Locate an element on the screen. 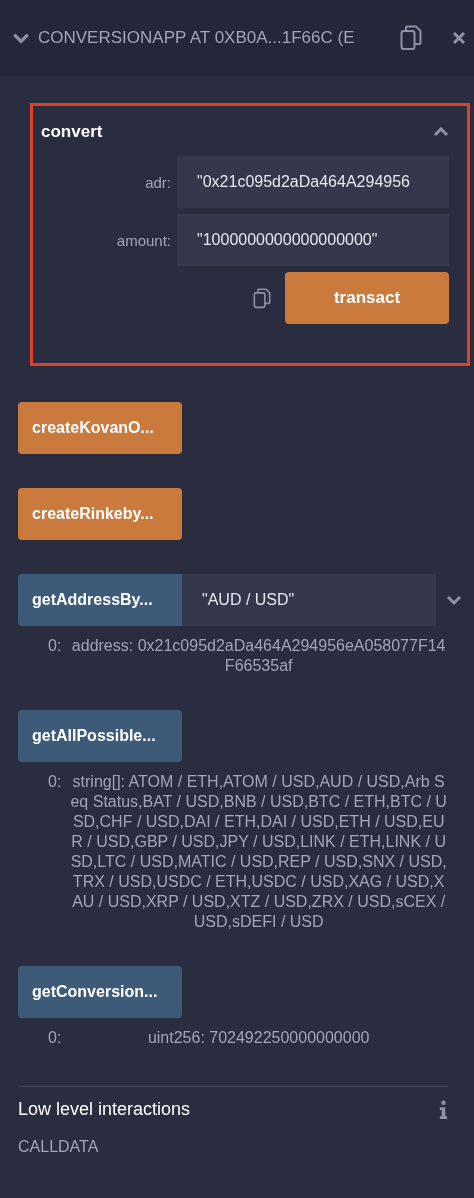 The height and width of the screenshot is (1198, 474). section-title: Low level interactions is located at coordinates (104, 1109).